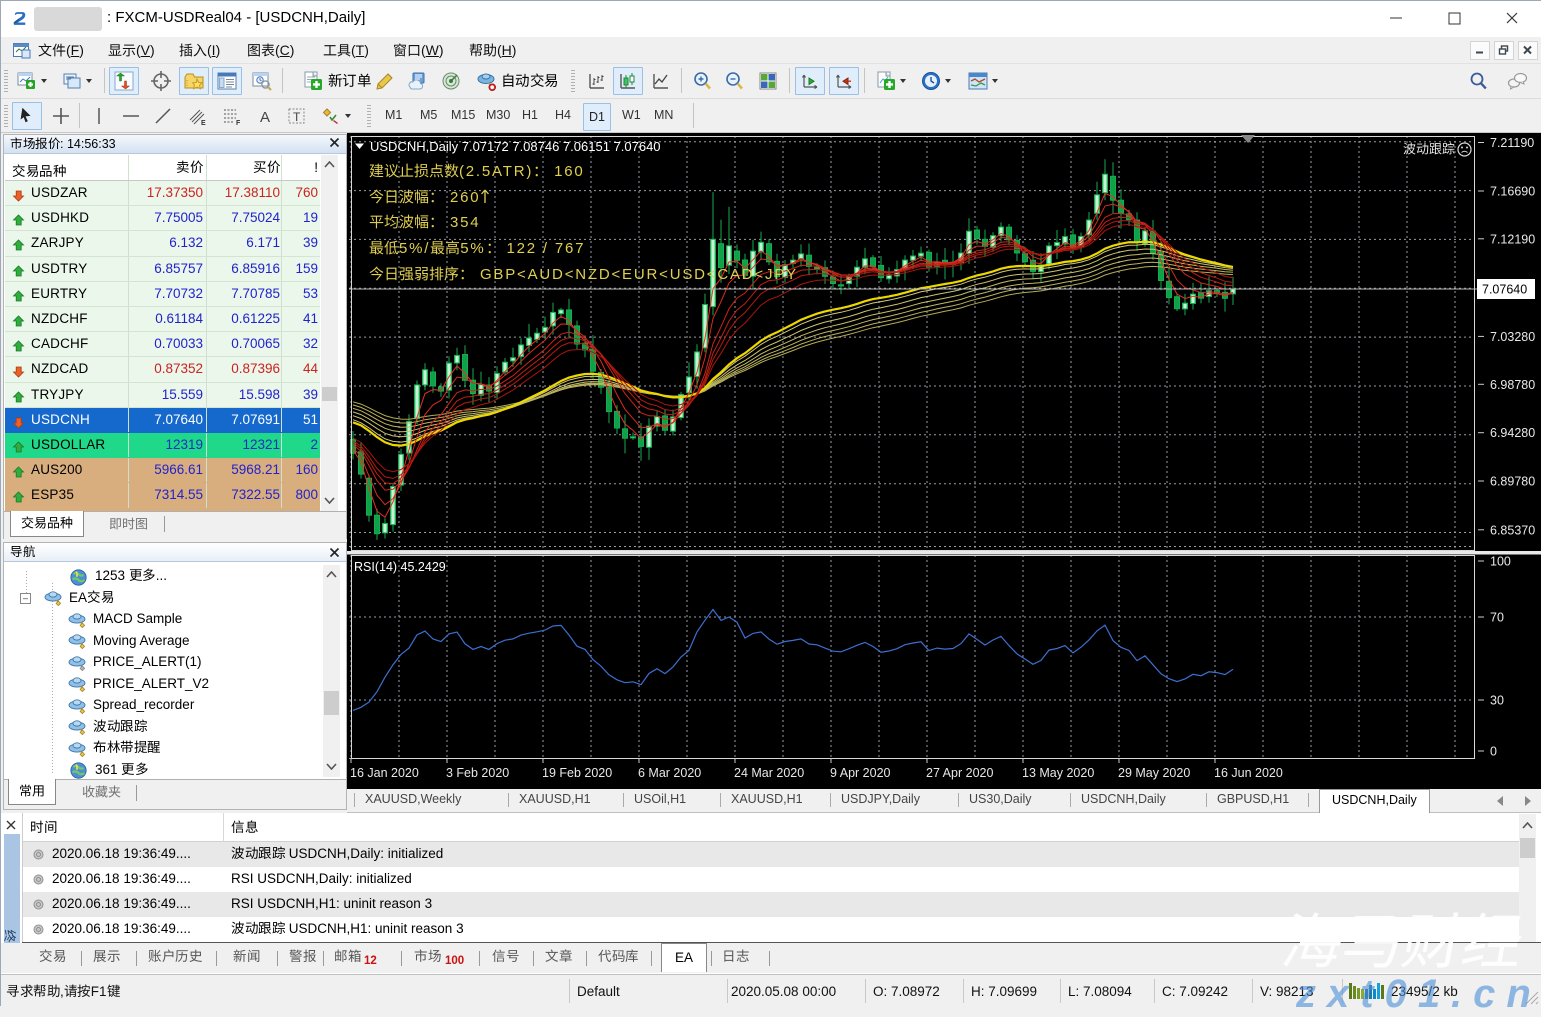 Image resolution: width=1541 pixels, height=1017 pixels. I want to click on svg-text: RSI(14) 45.2429, so click(400, 567).